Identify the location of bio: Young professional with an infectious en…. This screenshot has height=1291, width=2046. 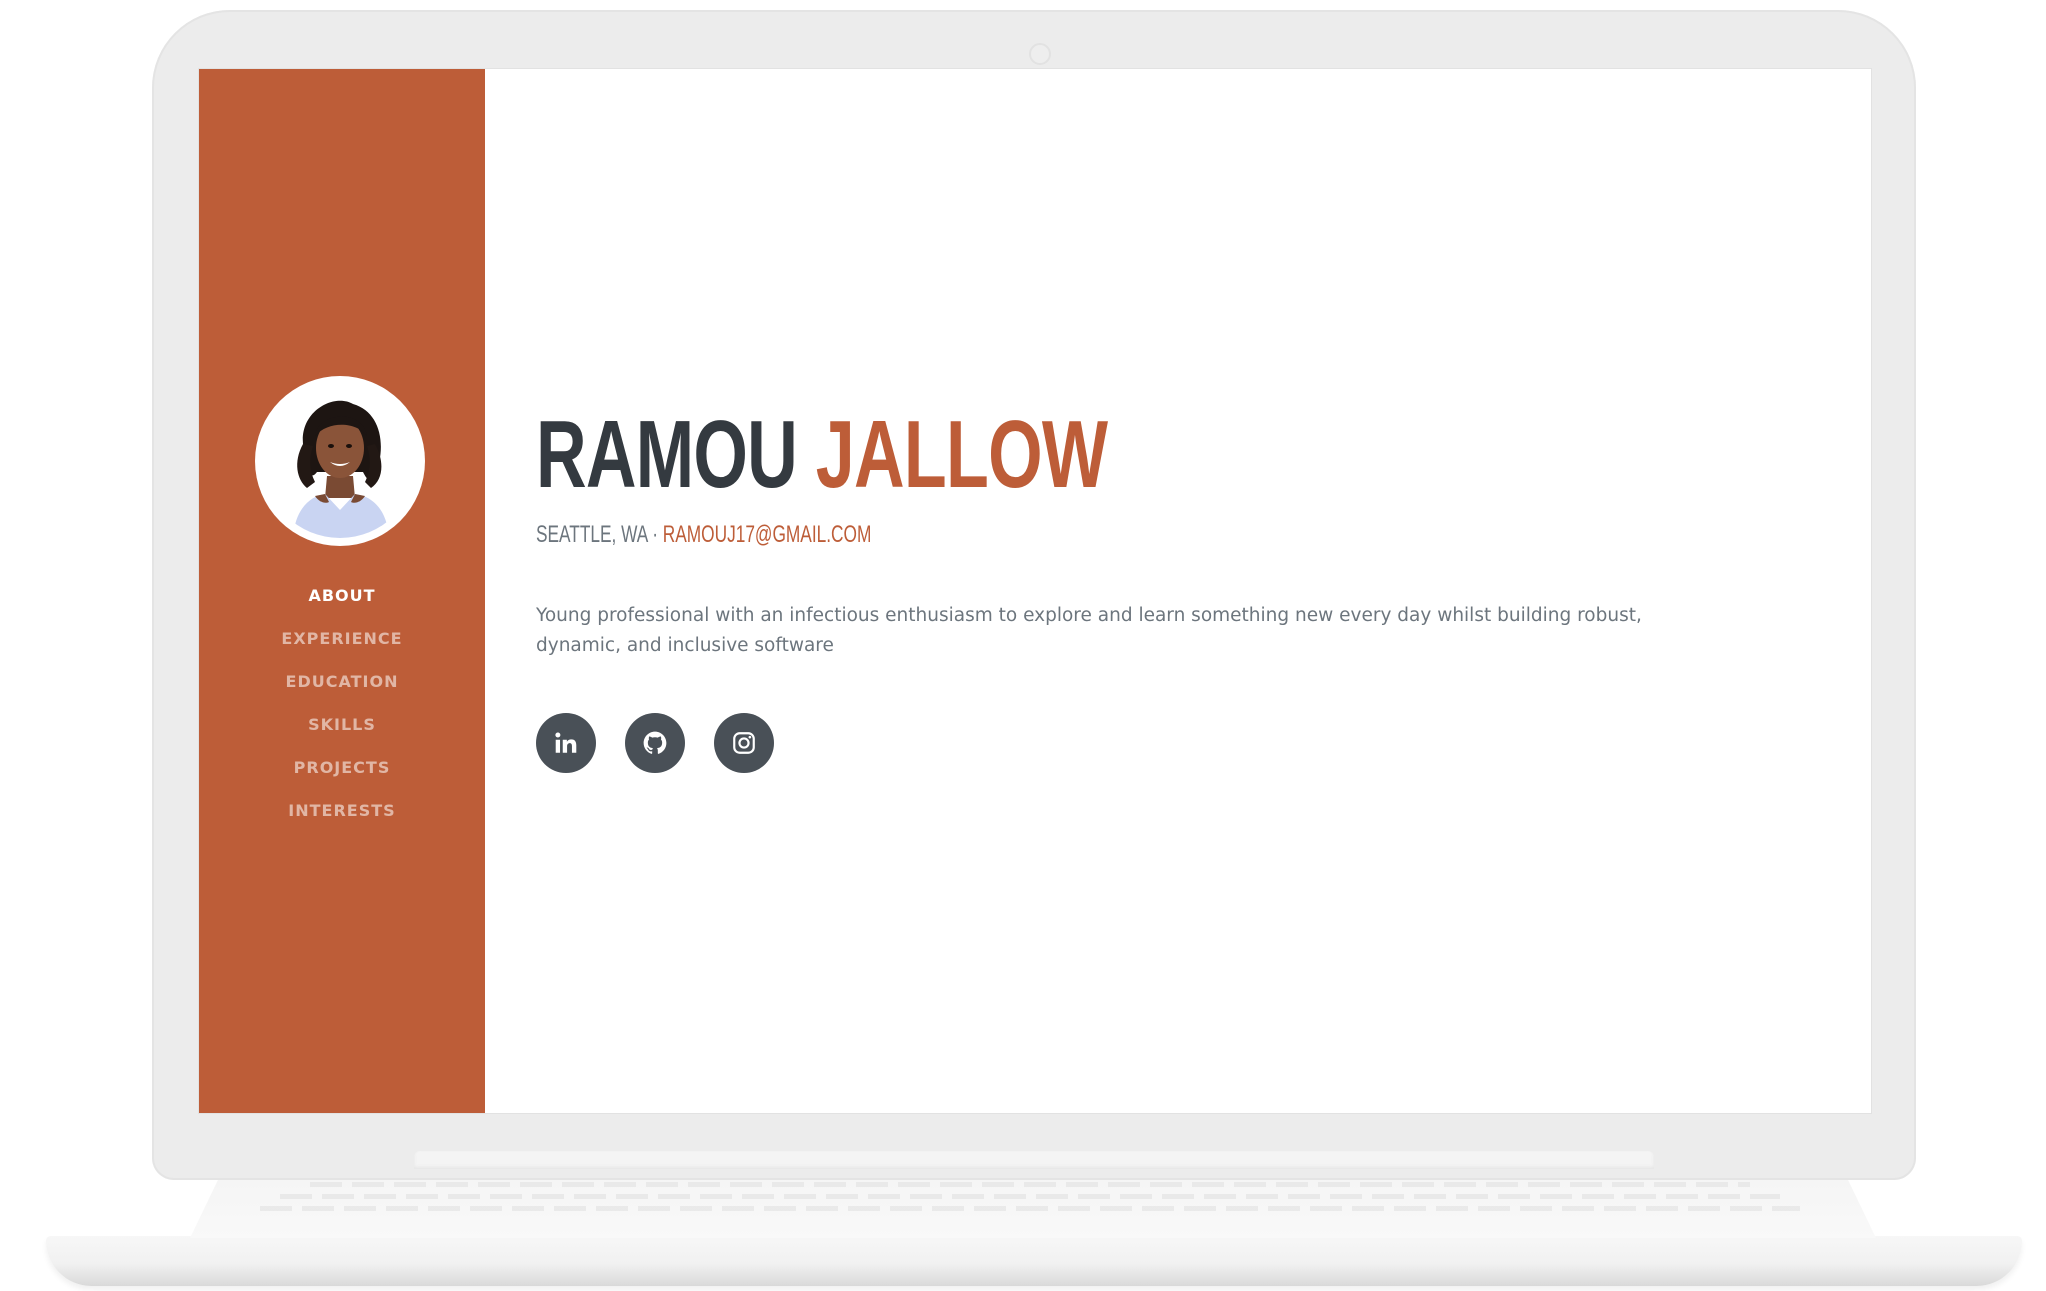
(1089, 630).